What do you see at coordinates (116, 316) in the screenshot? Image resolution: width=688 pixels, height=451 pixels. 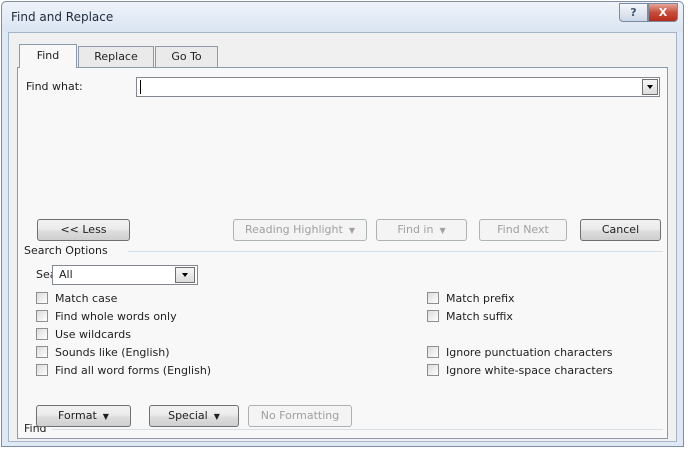 I see `checkbox-label: Find whole words only` at bounding box center [116, 316].